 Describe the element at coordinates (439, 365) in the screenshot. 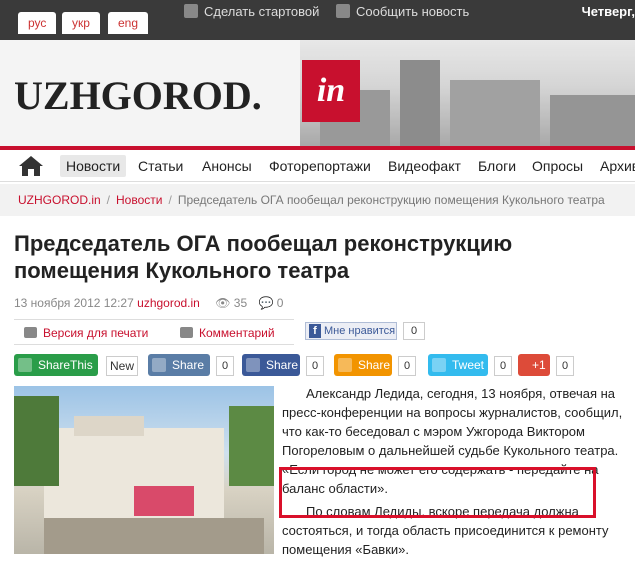

I see `twitter-icon` at that location.